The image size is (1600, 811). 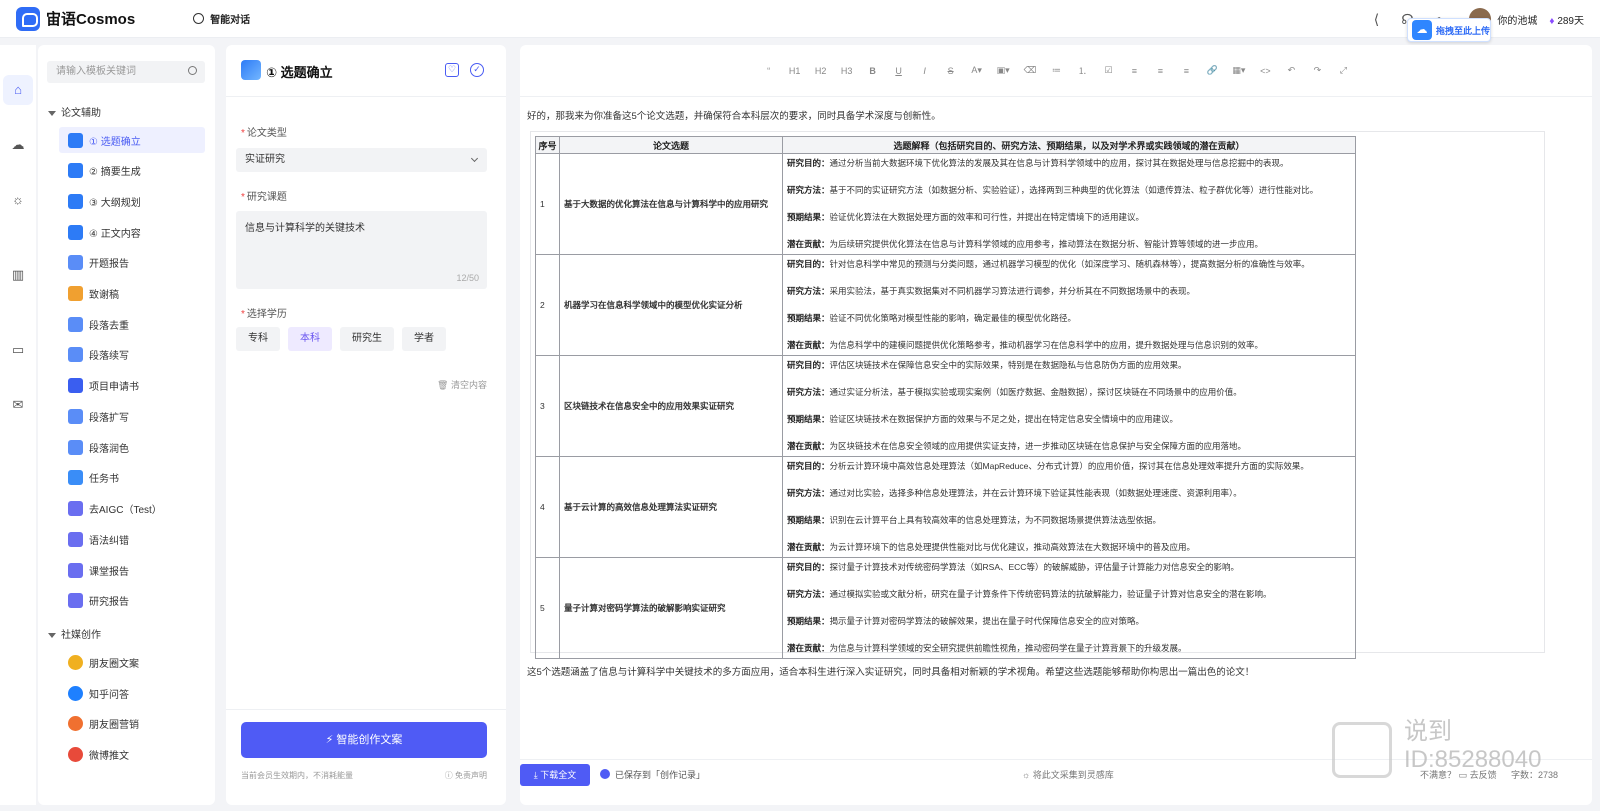 I want to click on template-item: ② 摘要生成, so click(x=132, y=170).